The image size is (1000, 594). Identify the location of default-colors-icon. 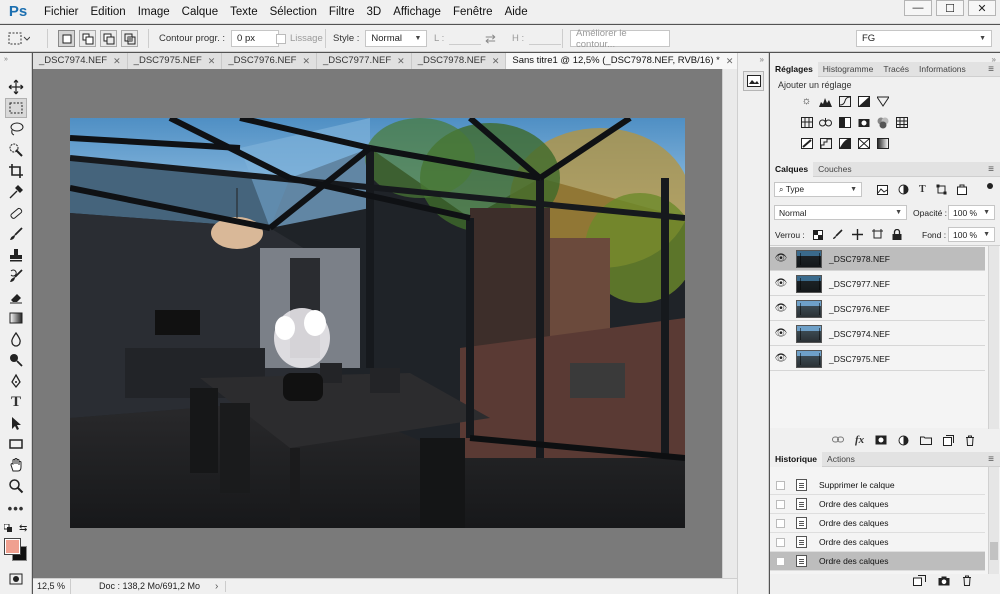
(8, 529).